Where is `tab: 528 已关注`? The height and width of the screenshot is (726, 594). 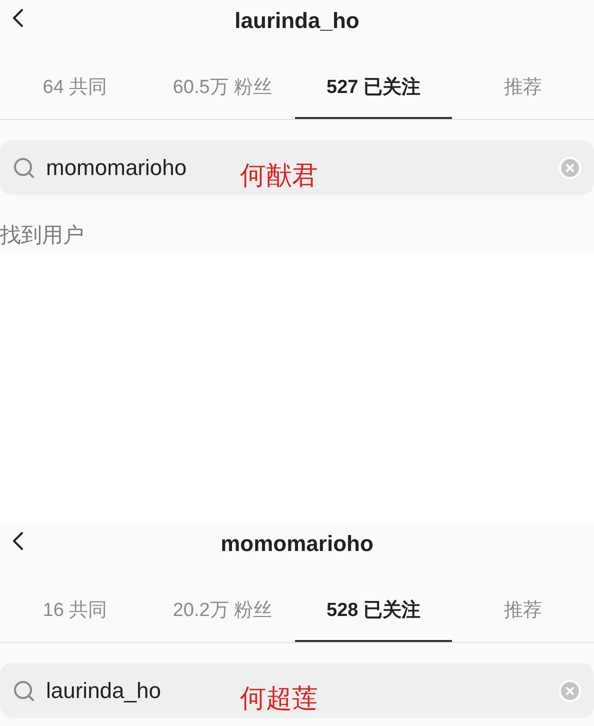
tab: 528 已关注 is located at coordinates (373, 612).